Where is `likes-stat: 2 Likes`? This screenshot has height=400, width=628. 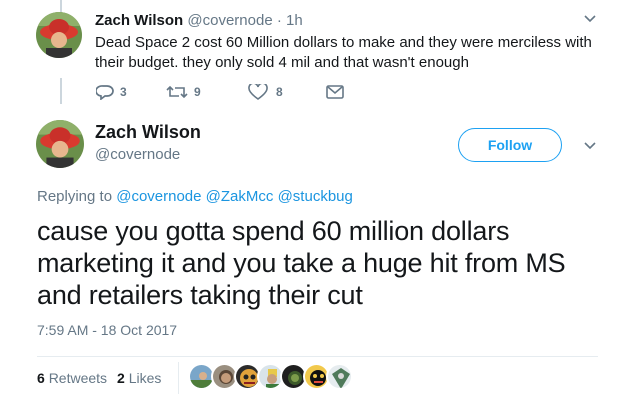
likes-stat: 2 Likes is located at coordinates (139, 378).